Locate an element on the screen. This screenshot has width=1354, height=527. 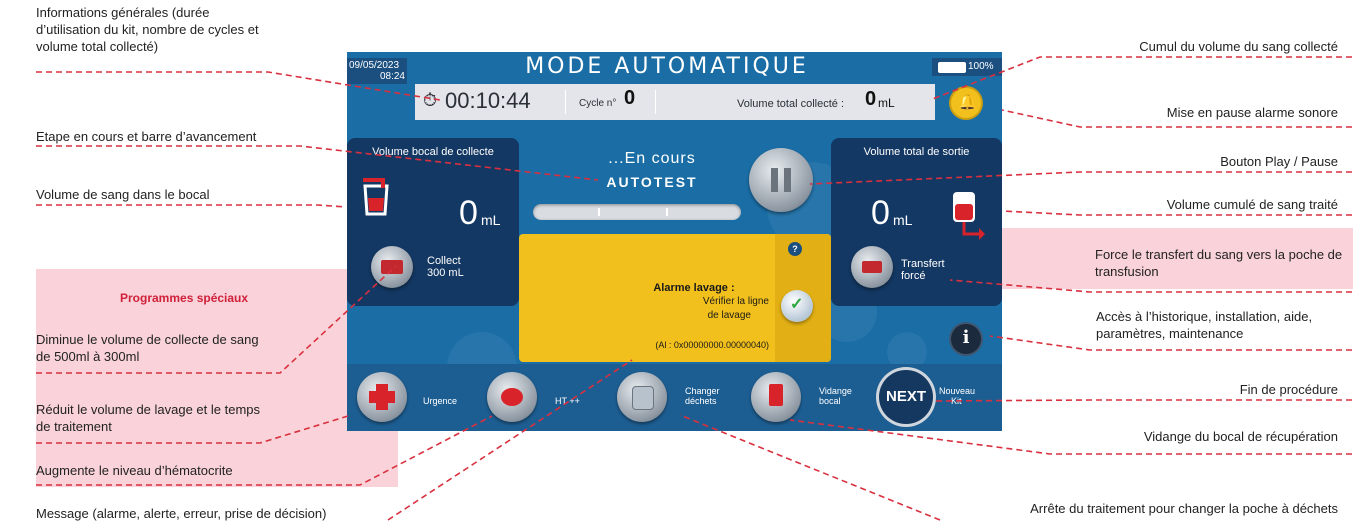
waste-bag-icon is located at coordinates (643, 398).